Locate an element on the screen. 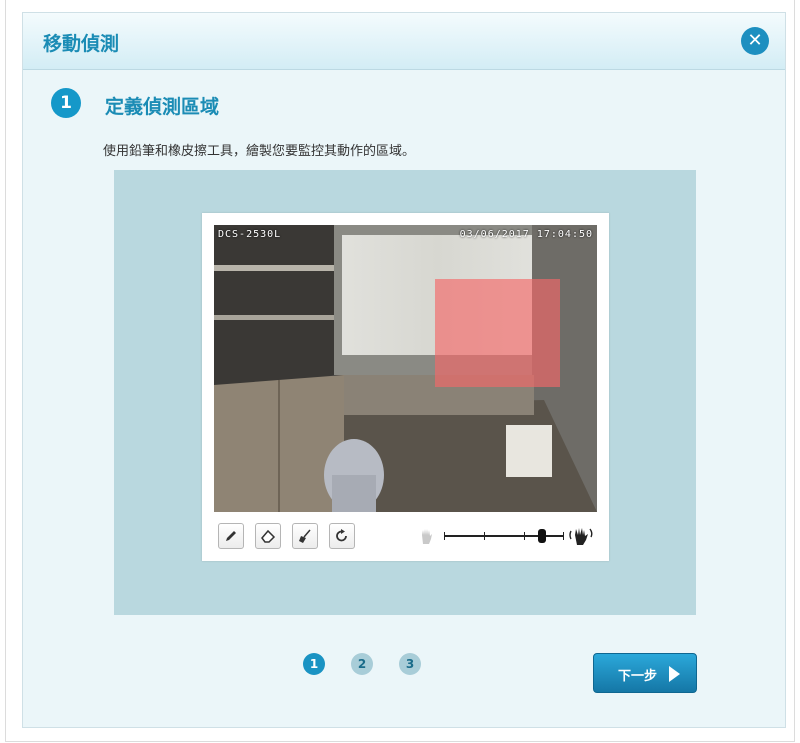 The image size is (800, 743). motion-detection-region is located at coordinates (497, 333).